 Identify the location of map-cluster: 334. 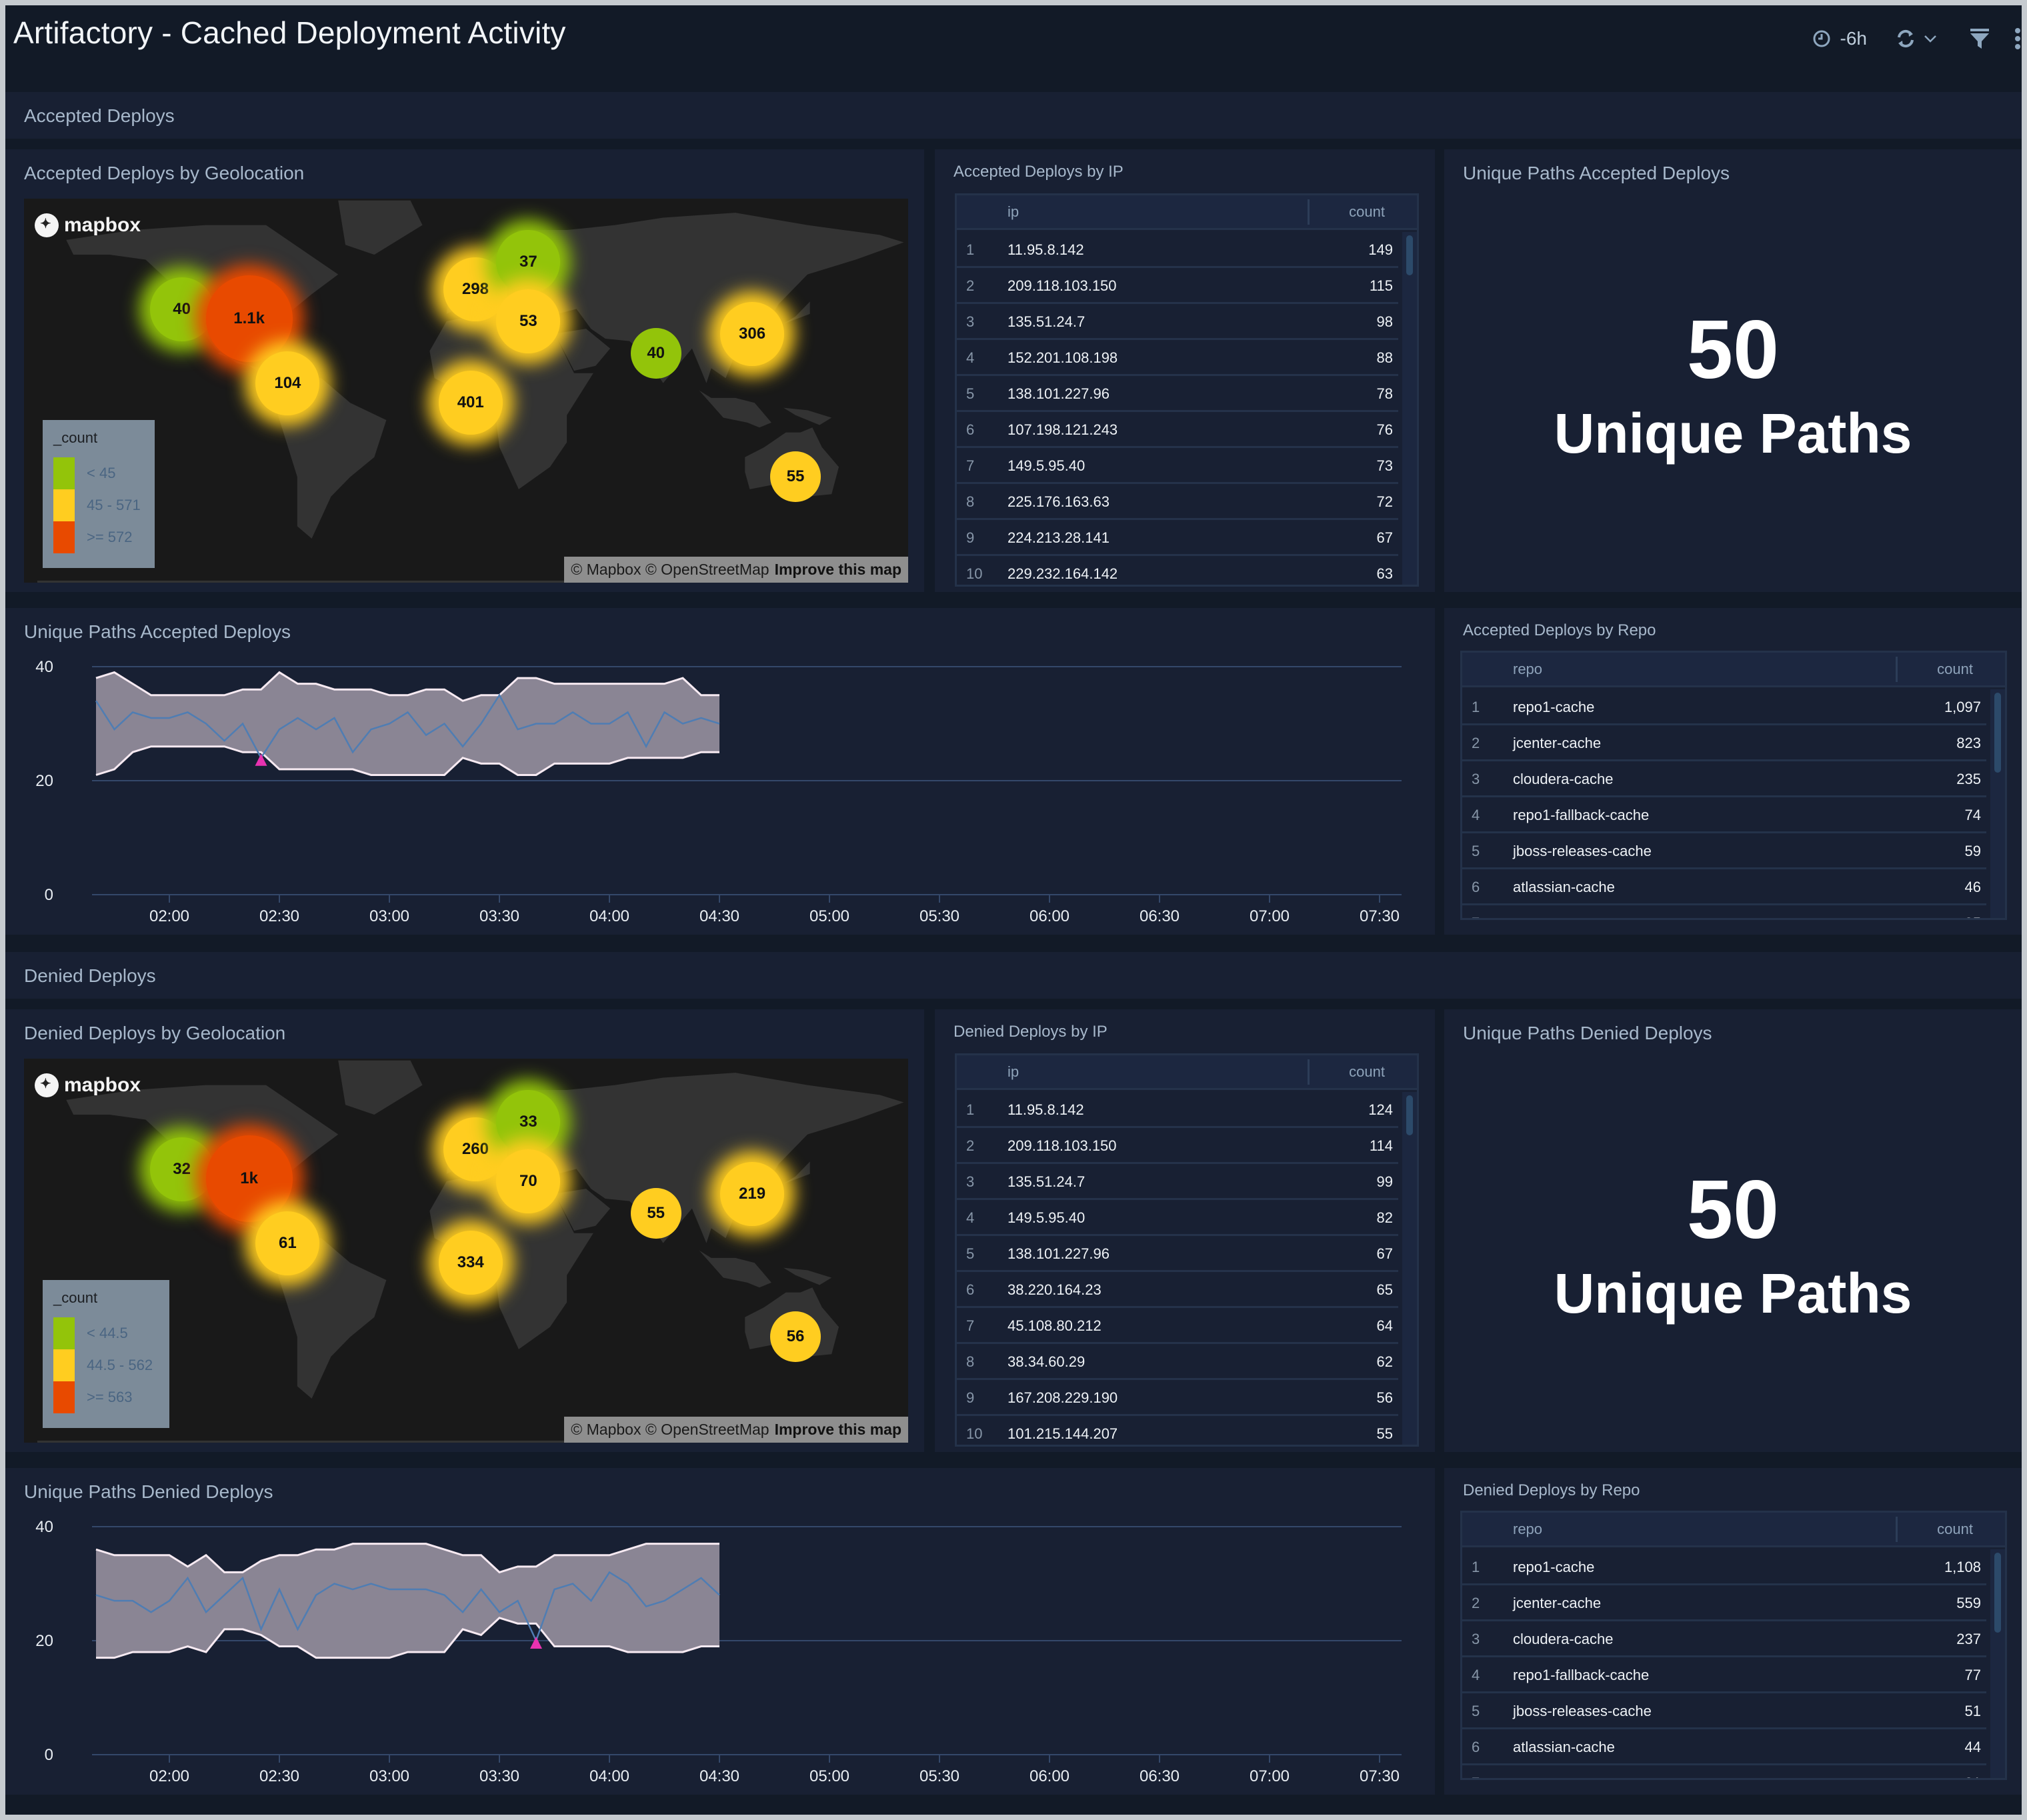
(470, 1263).